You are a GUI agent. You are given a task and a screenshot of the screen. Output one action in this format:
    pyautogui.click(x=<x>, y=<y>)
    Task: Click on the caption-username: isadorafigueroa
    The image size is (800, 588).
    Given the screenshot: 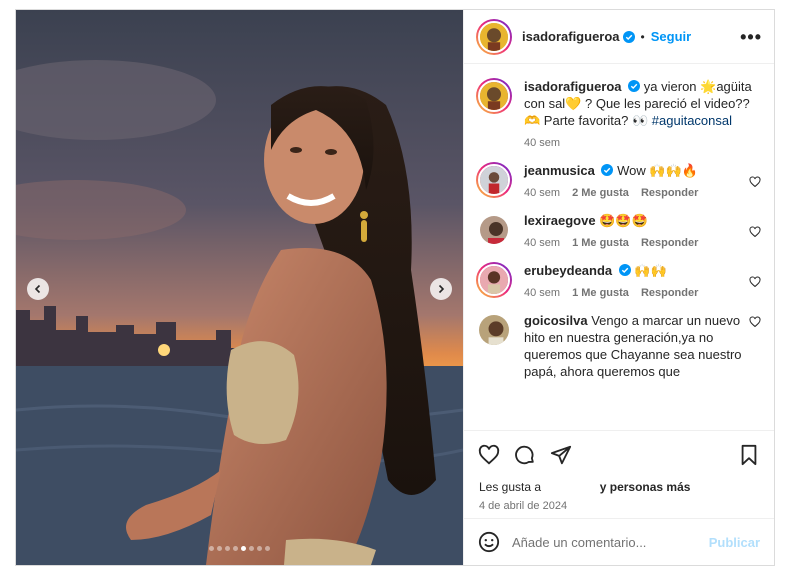 What is the action you would take?
    pyautogui.click(x=573, y=86)
    